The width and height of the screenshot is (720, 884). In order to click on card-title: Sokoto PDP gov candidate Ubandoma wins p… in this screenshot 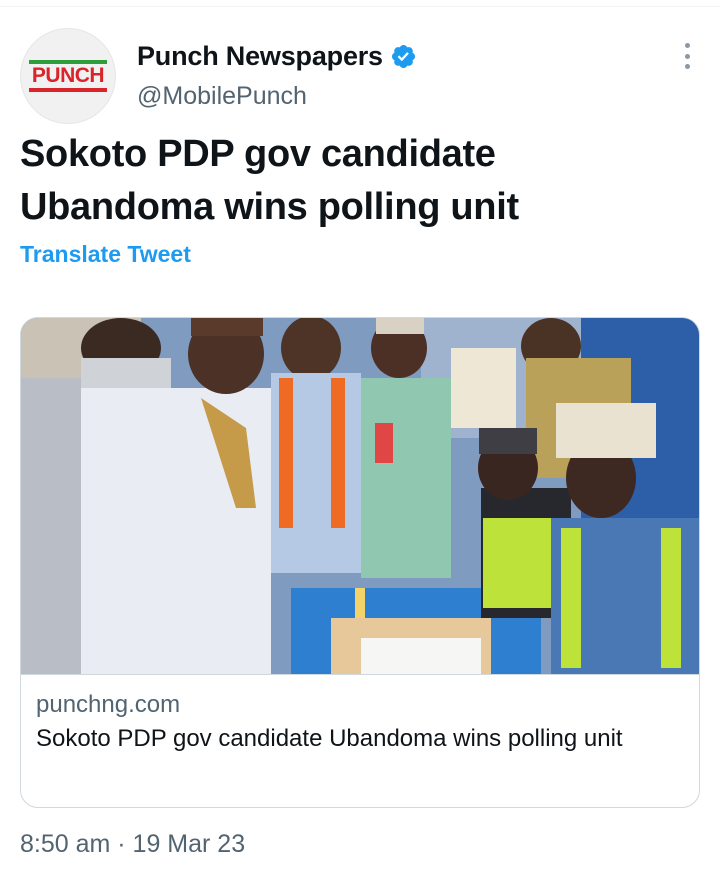, I will do `click(329, 738)`.